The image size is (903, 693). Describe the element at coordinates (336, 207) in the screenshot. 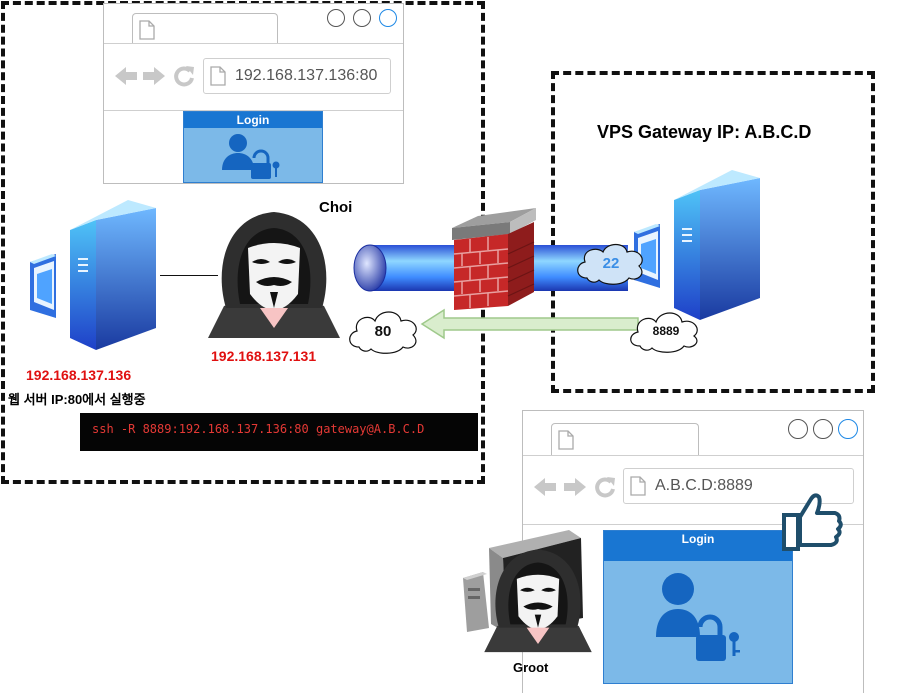

I see `attacker-name: Choi` at that location.